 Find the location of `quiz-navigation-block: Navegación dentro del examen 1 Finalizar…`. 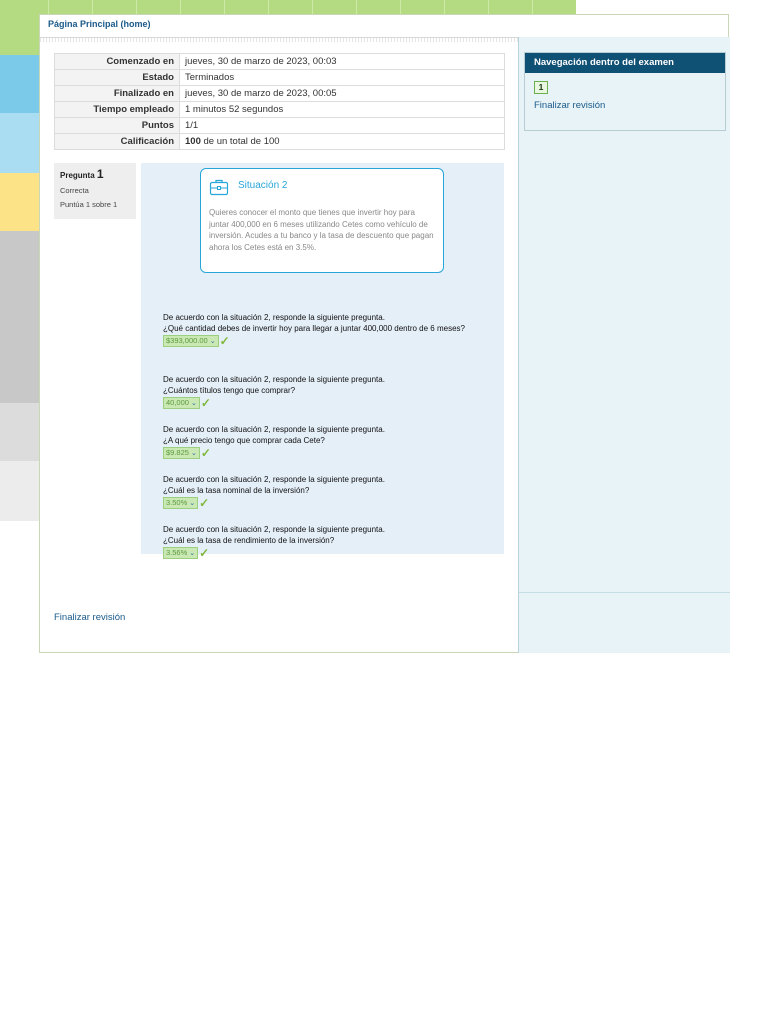

quiz-navigation-block: Navegación dentro del examen 1 Finalizar… is located at coordinates (625, 91).